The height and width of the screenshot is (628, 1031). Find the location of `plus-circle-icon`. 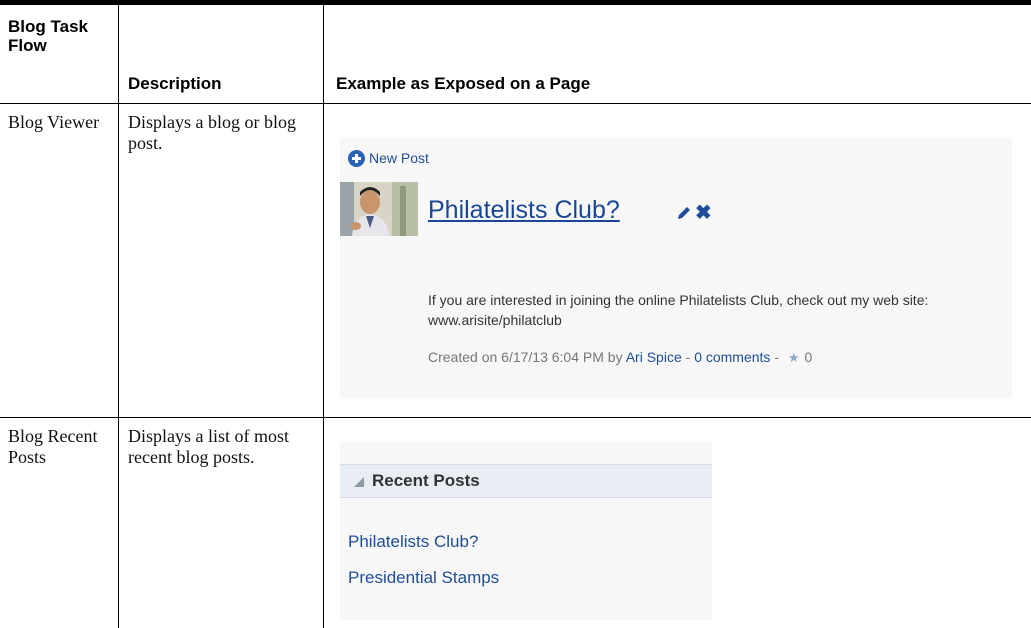

plus-circle-icon is located at coordinates (356, 158).